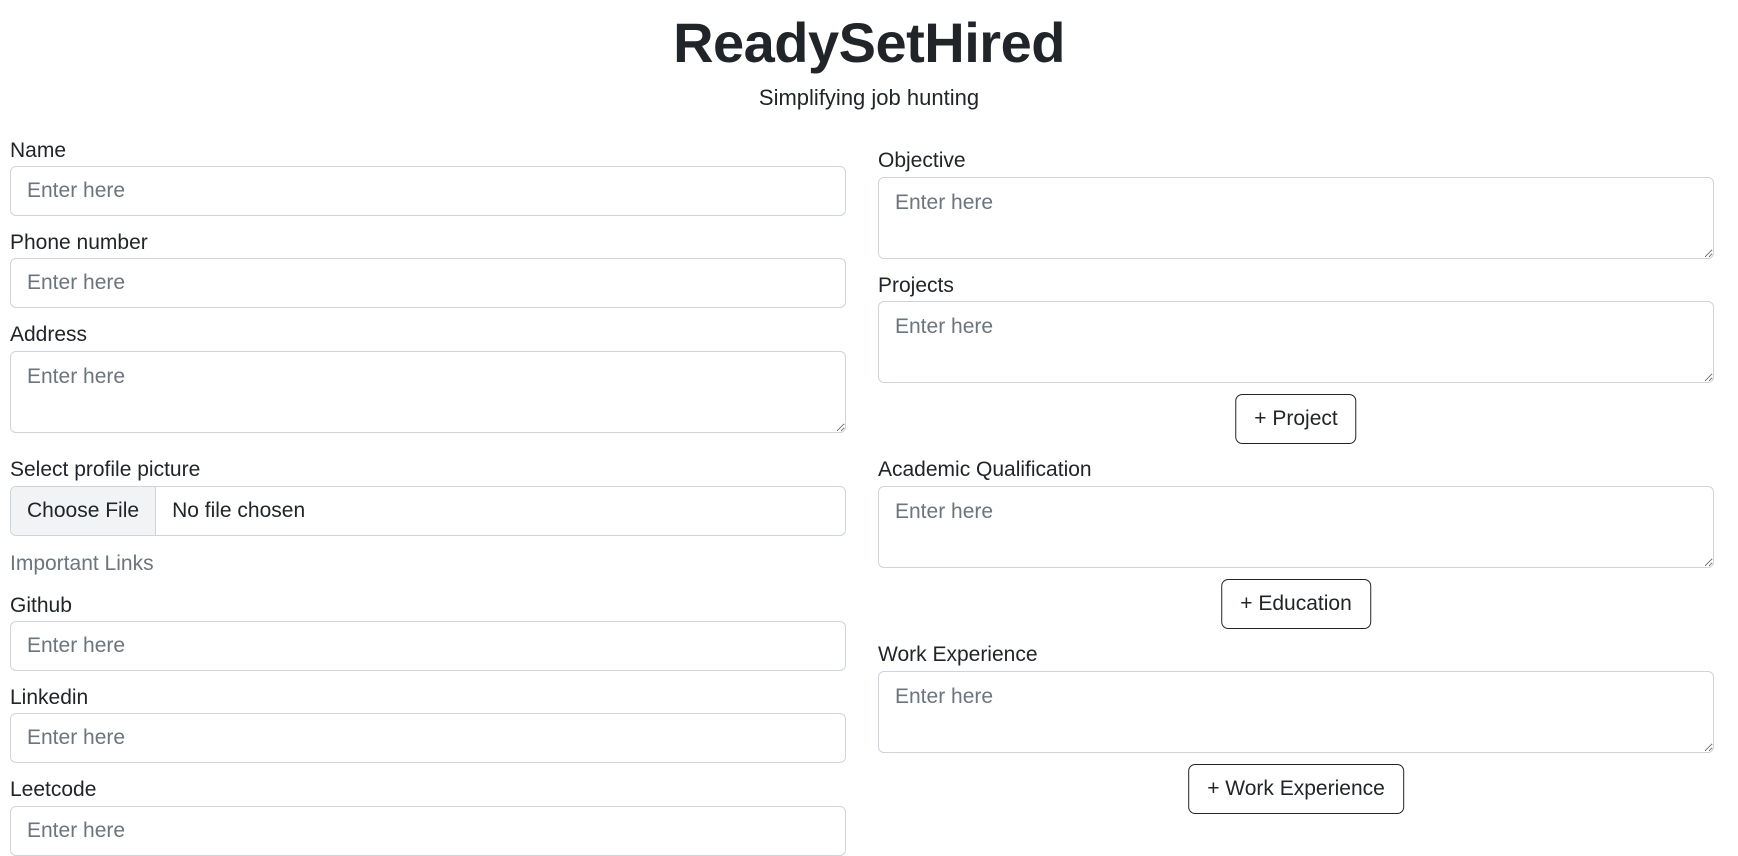 Image resolution: width=1738 pixels, height=856 pixels. I want to click on file-status-text: No file chosen, so click(239, 510).